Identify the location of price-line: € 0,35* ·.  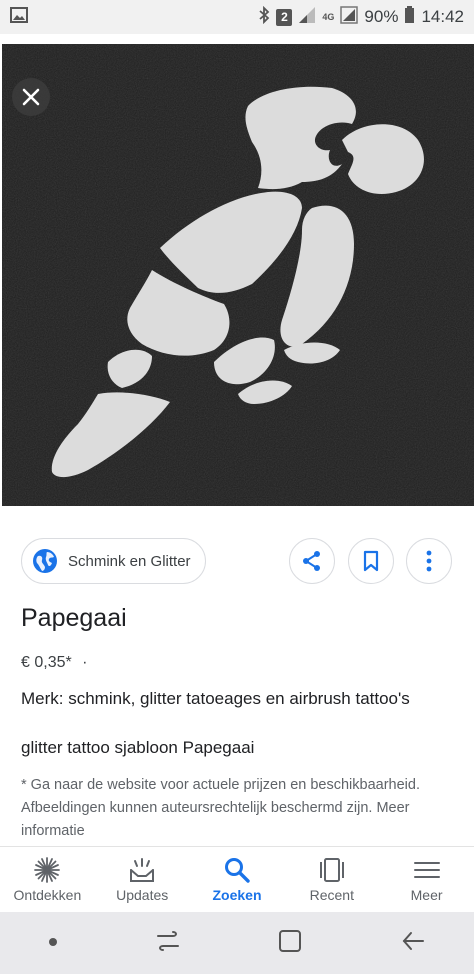
(54, 663).